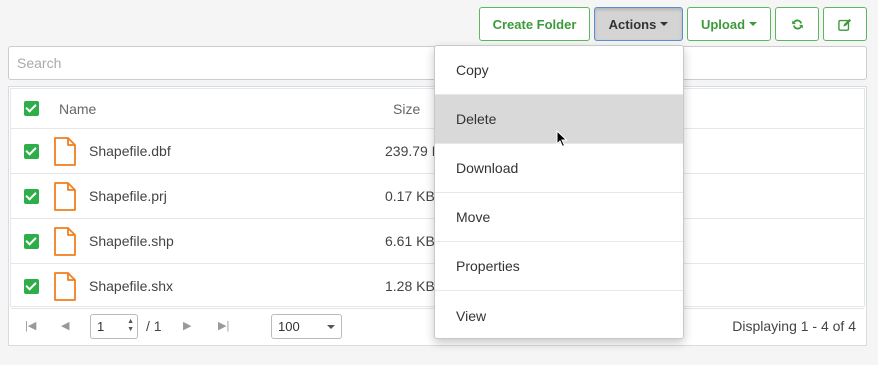 Image resolution: width=878 pixels, height=365 pixels. I want to click on upload-button: Upload, so click(729, 24).